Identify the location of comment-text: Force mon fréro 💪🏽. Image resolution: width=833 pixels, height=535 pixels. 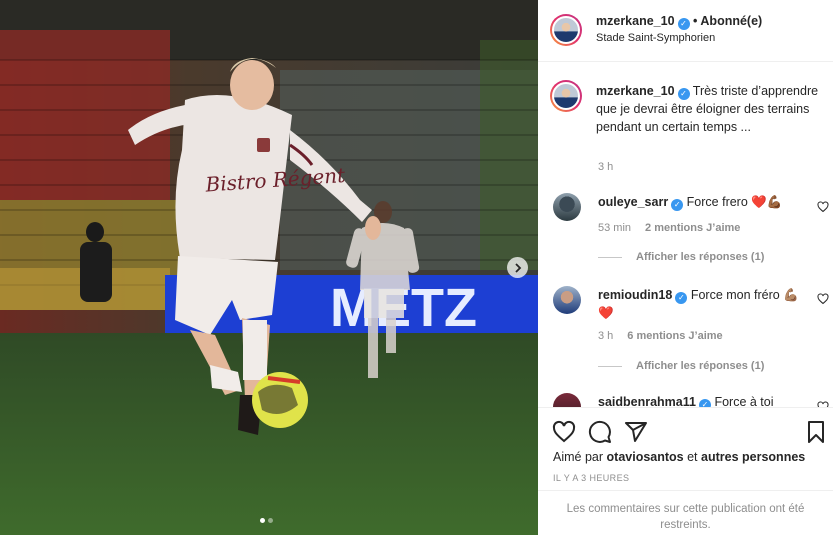
(744, 295).